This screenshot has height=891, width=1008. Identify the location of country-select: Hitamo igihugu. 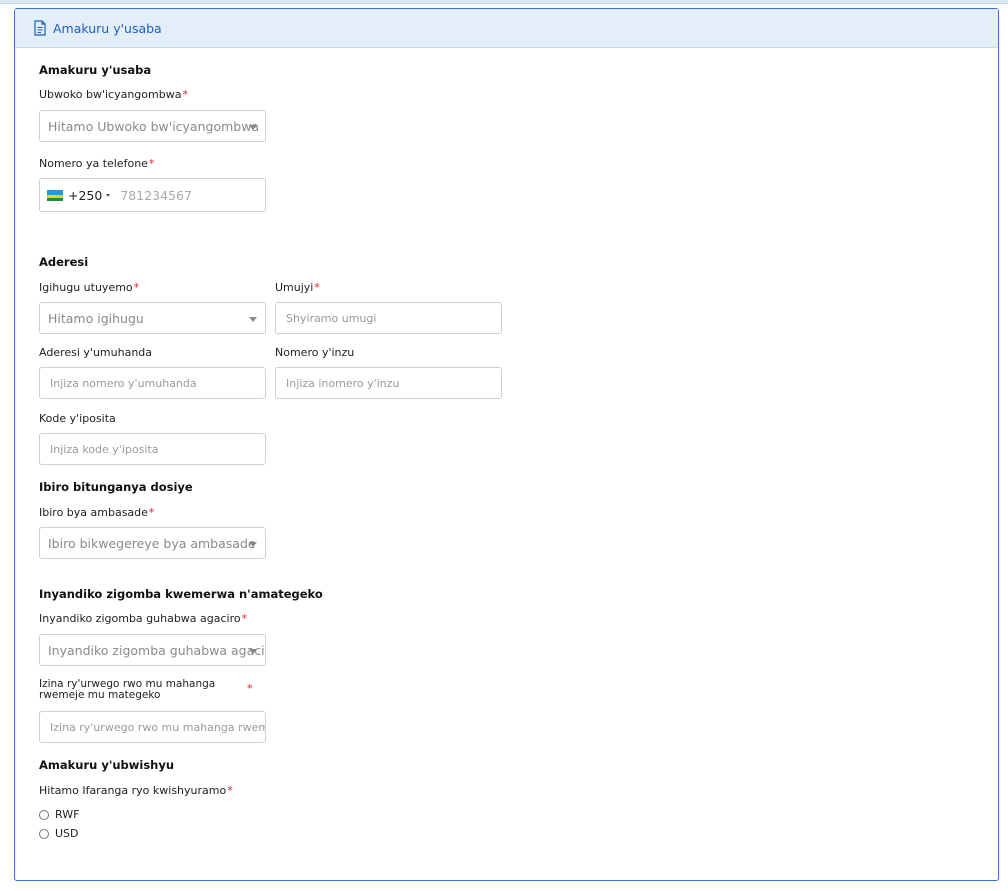
(152, 318).